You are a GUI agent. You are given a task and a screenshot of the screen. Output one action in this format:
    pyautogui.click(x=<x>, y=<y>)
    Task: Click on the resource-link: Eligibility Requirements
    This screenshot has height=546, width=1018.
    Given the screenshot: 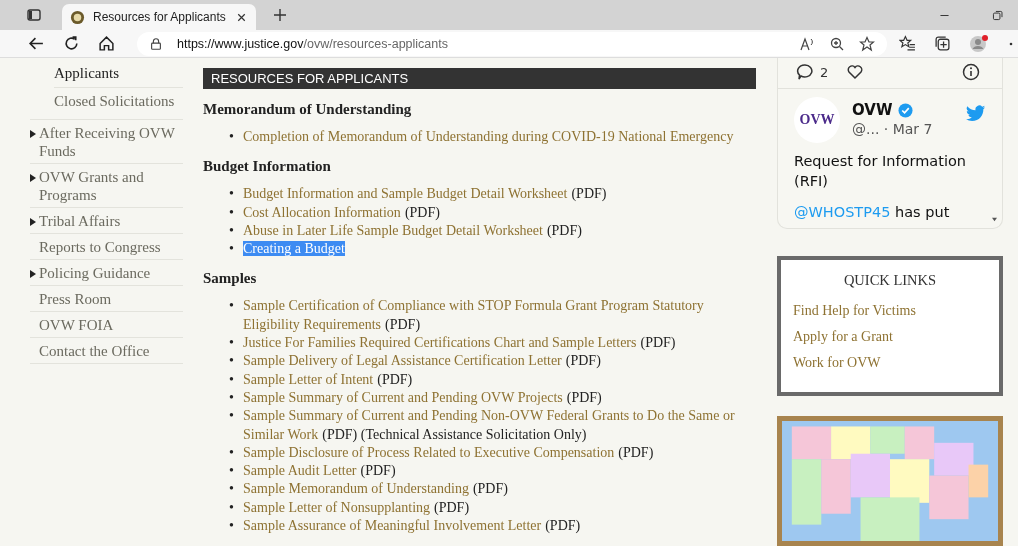 What is the action you would take?
    pyautogui.click(x=312, y=324)
    